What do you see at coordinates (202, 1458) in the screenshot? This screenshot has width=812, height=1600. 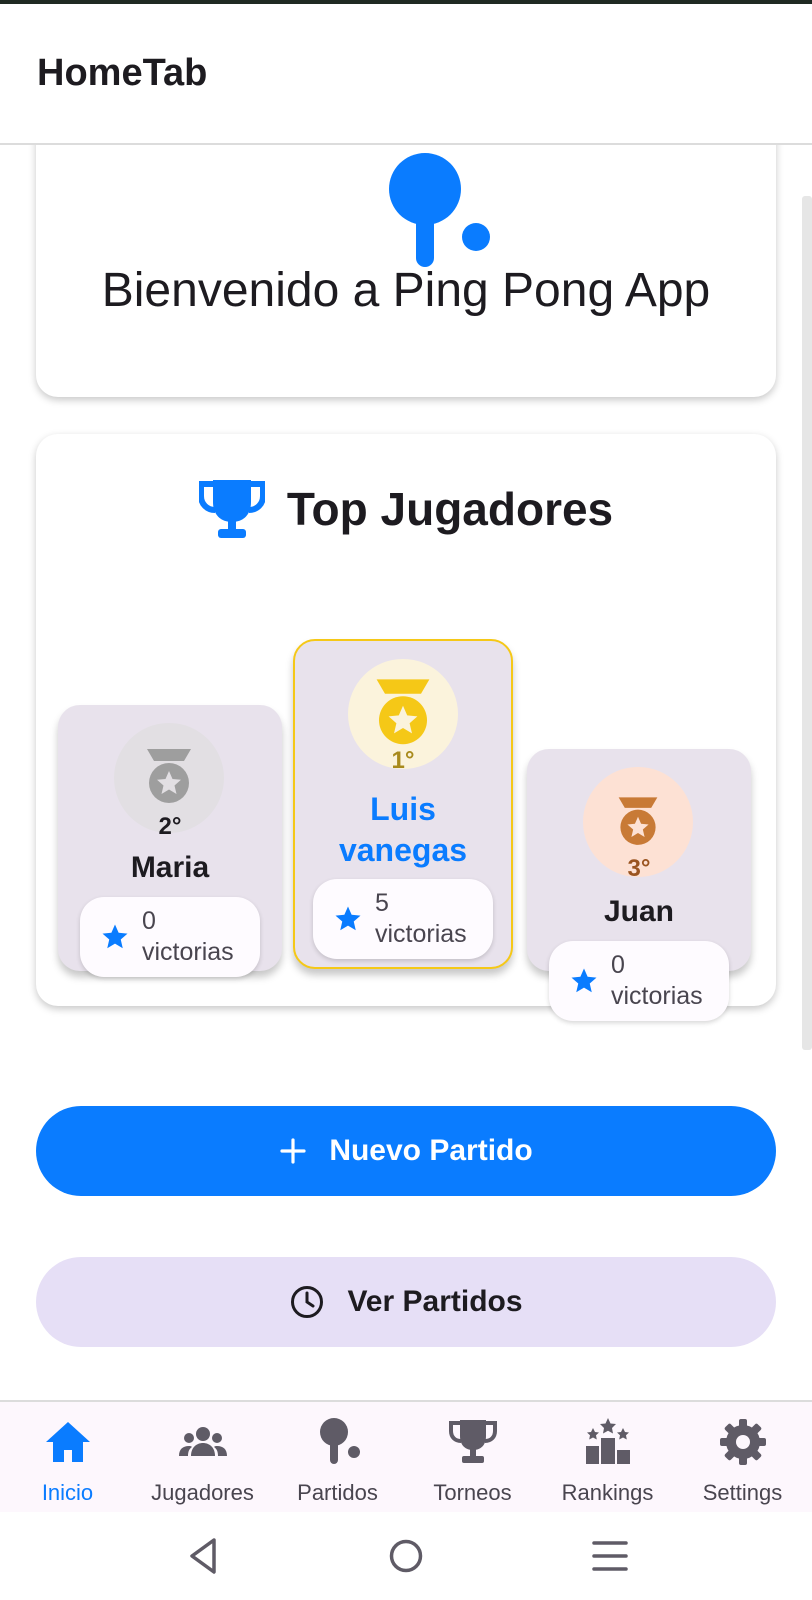 I see `nav-item-jugadores: Jugadores` at bounding box center [202, 1458].